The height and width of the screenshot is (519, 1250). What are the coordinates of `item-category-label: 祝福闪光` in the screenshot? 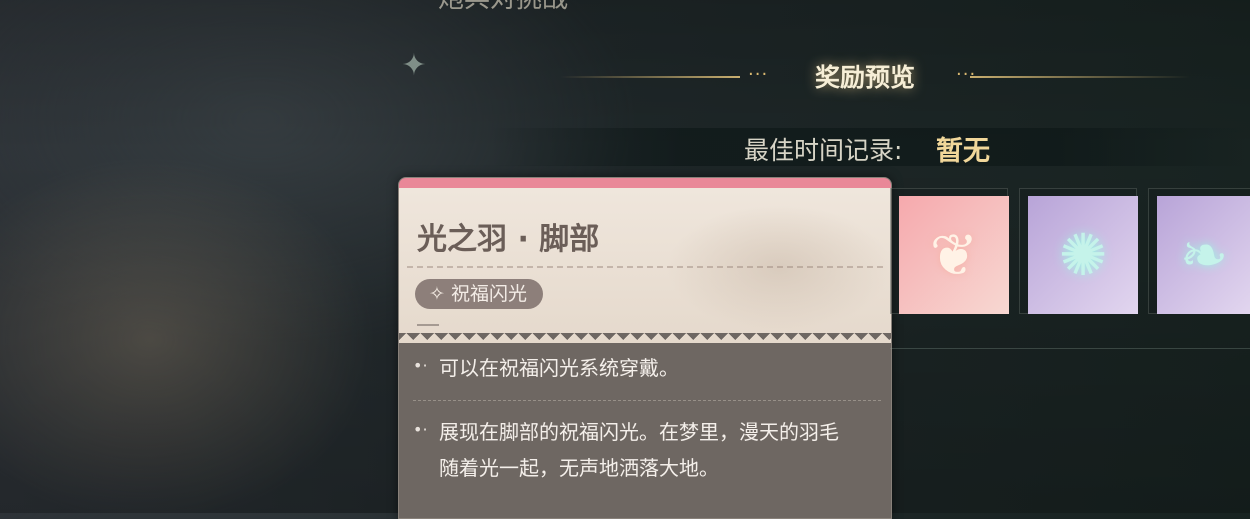 It's located at (489, 294).